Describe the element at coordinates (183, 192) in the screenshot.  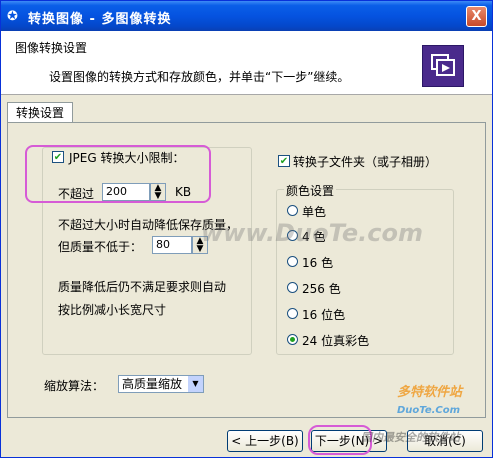
I see `size-unit-label: KB` at that location.